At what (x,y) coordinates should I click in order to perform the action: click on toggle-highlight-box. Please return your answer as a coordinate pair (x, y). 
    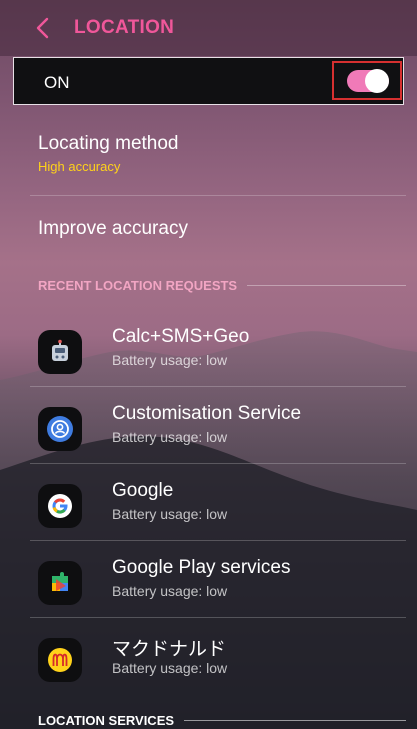
    Looking at the image, I should click on (367, 80).